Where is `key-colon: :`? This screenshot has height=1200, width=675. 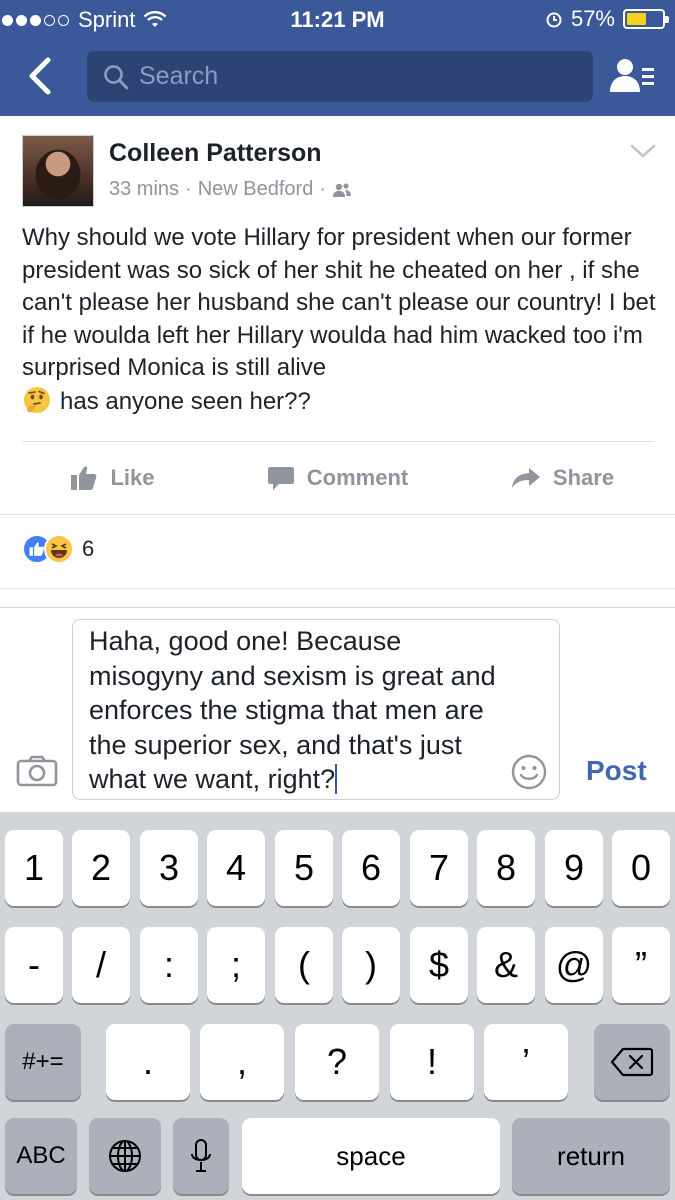
key-colon: : is located at coordinates (169, 965).